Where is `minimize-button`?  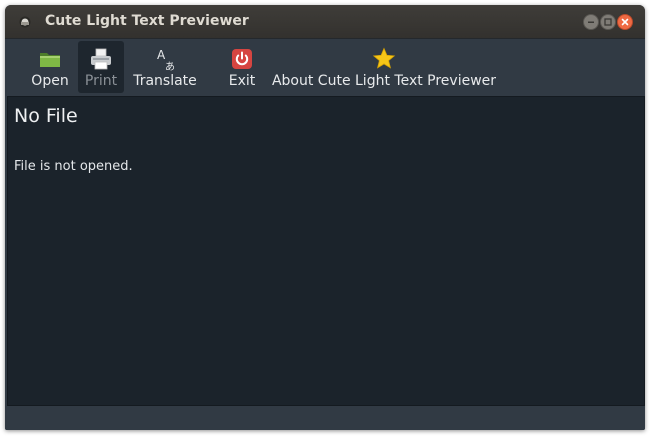 minimize-button is located at coordinates (591, 22).